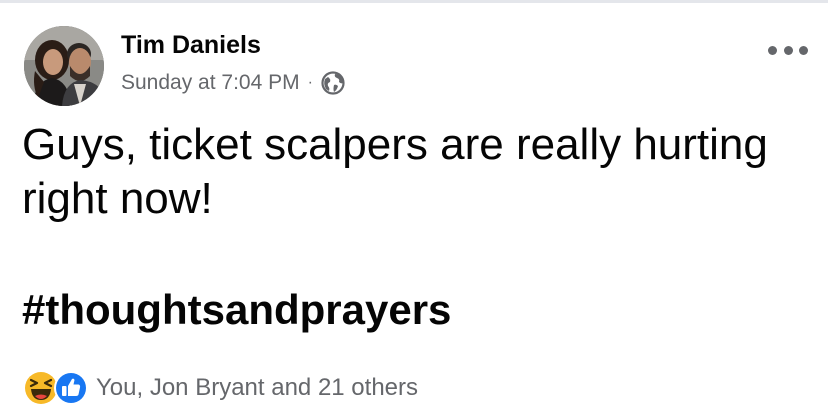 The image size is (828, 410). I want to click on like-icon, so click(71, 388).